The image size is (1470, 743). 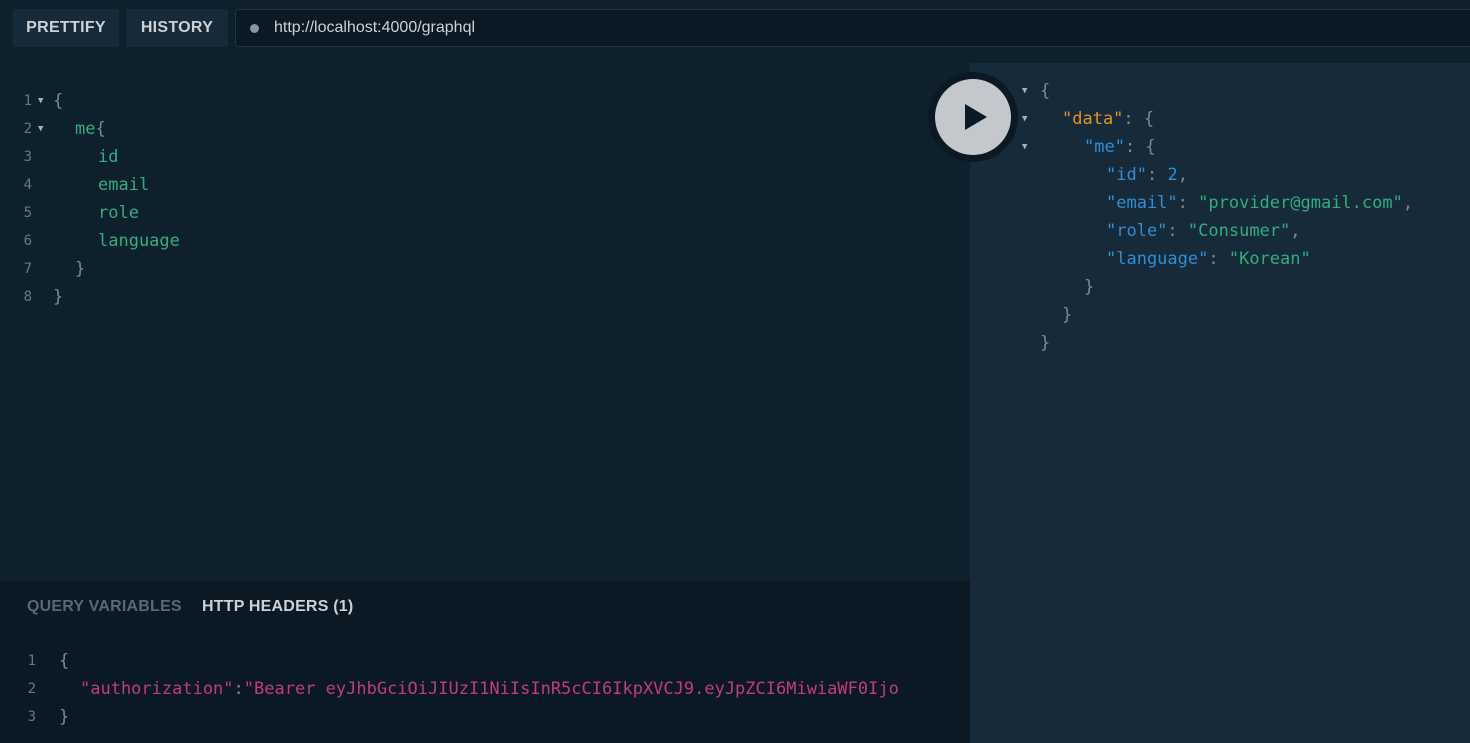 What do you see at coordinates (157, 689) in the screenshot?
I see `authorization-key: "authorization"` at bounding box center [157, 689].